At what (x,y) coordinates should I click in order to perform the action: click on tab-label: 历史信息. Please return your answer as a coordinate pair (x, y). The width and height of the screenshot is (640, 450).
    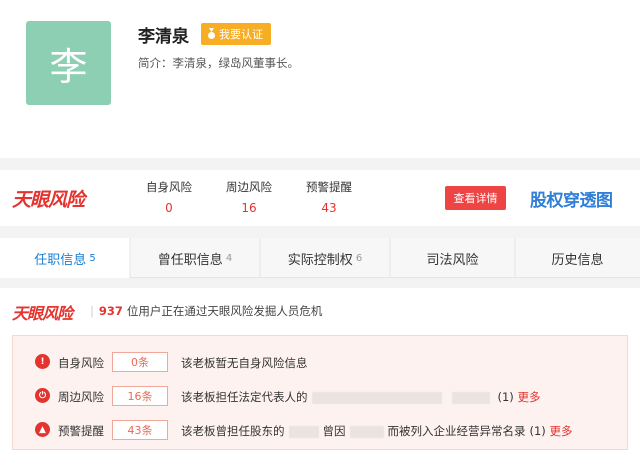
    Looking at the image, I should click on (577, 260).